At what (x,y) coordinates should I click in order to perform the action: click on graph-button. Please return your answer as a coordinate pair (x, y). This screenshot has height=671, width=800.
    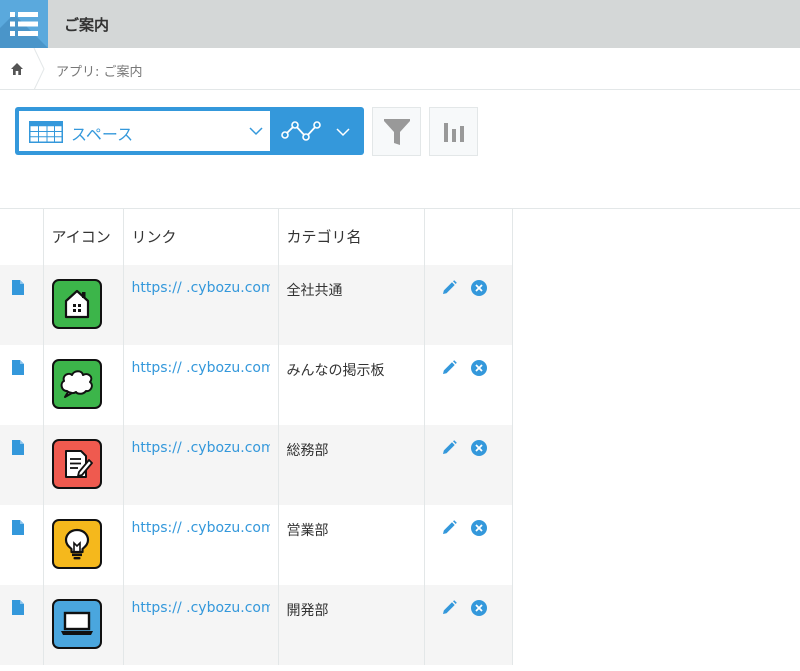
    Looking at the image, I should click on (453, 131).